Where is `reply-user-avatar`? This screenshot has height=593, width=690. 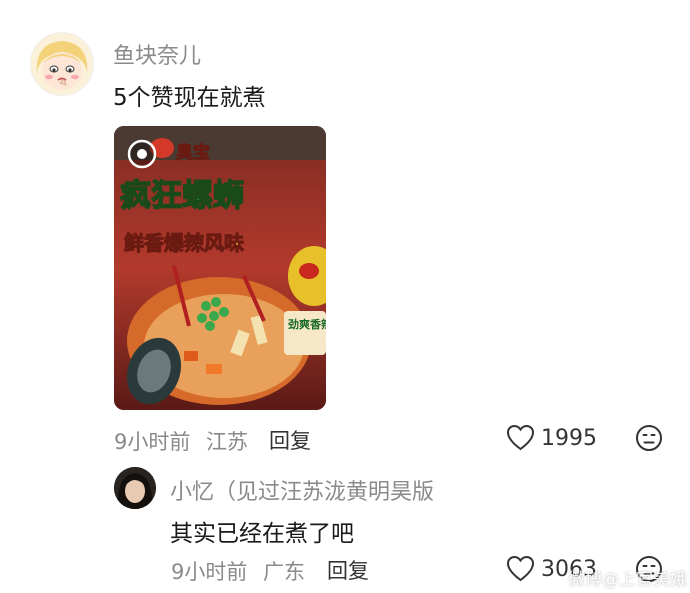 reply-user-avatar is located at coordinates (135, 488).